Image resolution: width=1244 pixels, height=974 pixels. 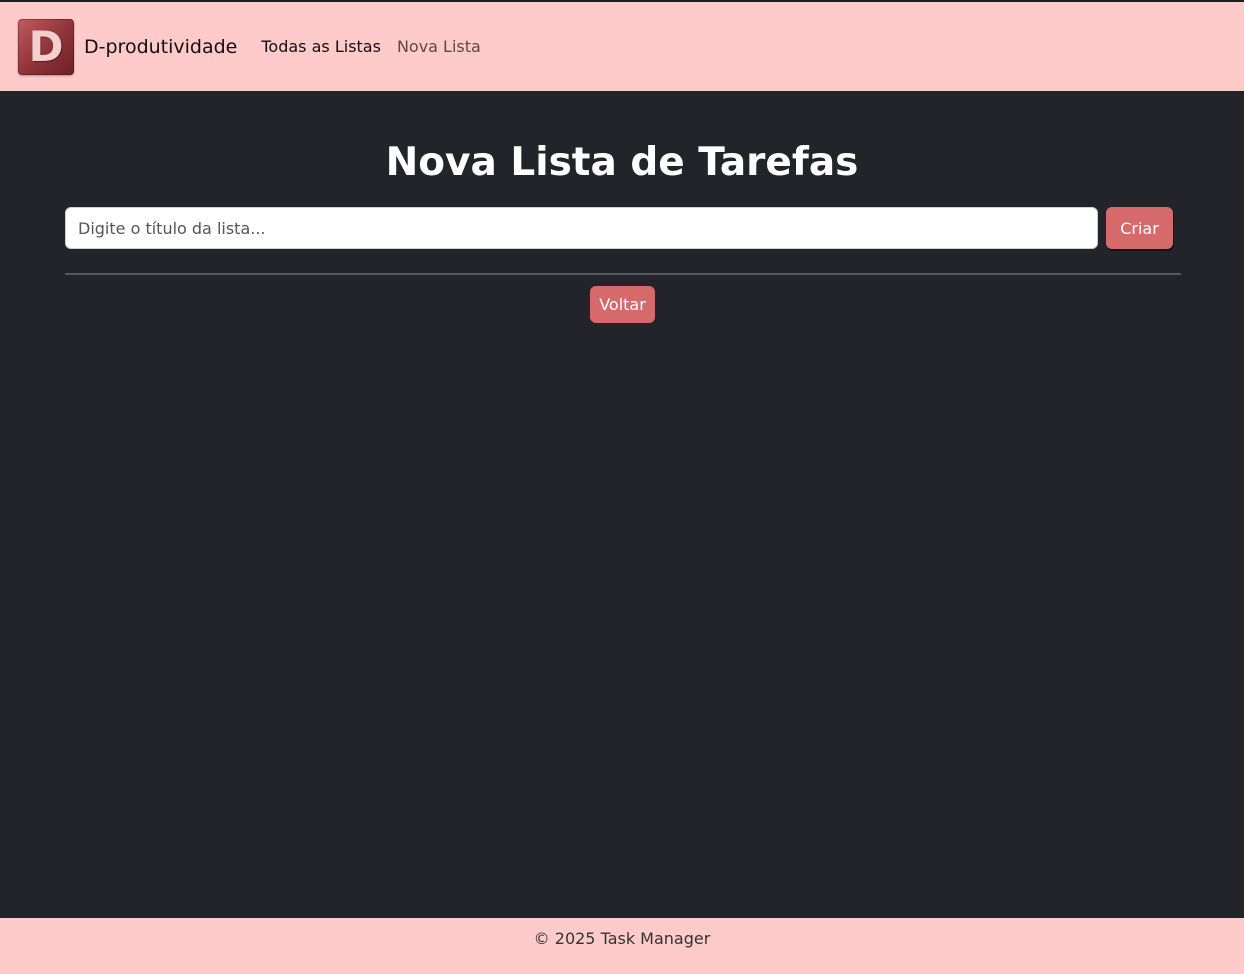 What do you see at coordinates (622, 162) in the screenshot?
I see `page-title: Nova Lista de Tarefas` at bounding box center [622, 162].